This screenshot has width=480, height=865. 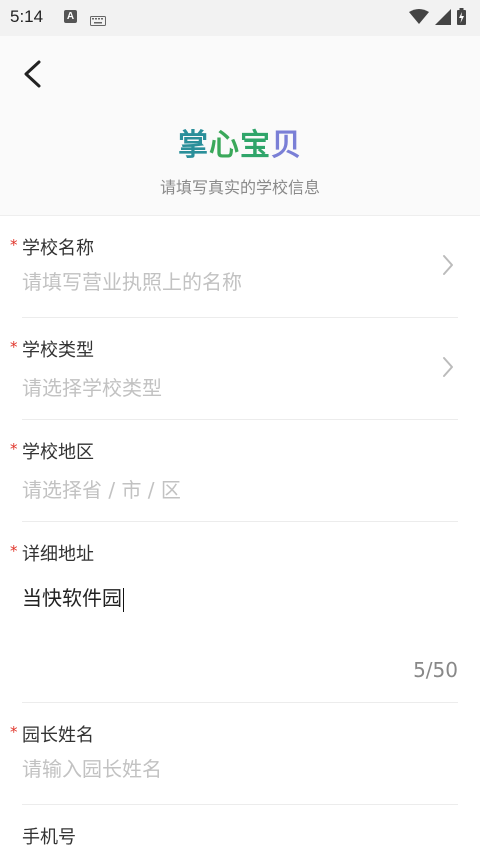 I want to click on status-time: 5:14, so click(x=27, y=16).